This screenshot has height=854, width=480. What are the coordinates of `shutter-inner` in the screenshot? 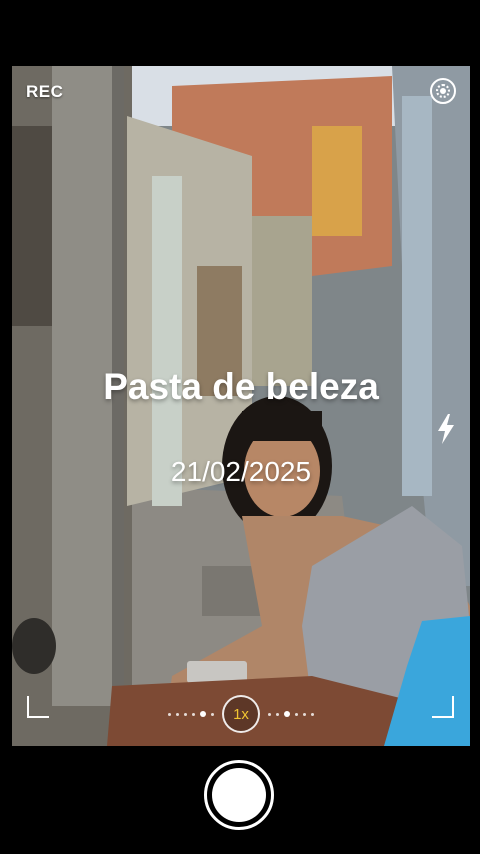 It's located at (239, 795).